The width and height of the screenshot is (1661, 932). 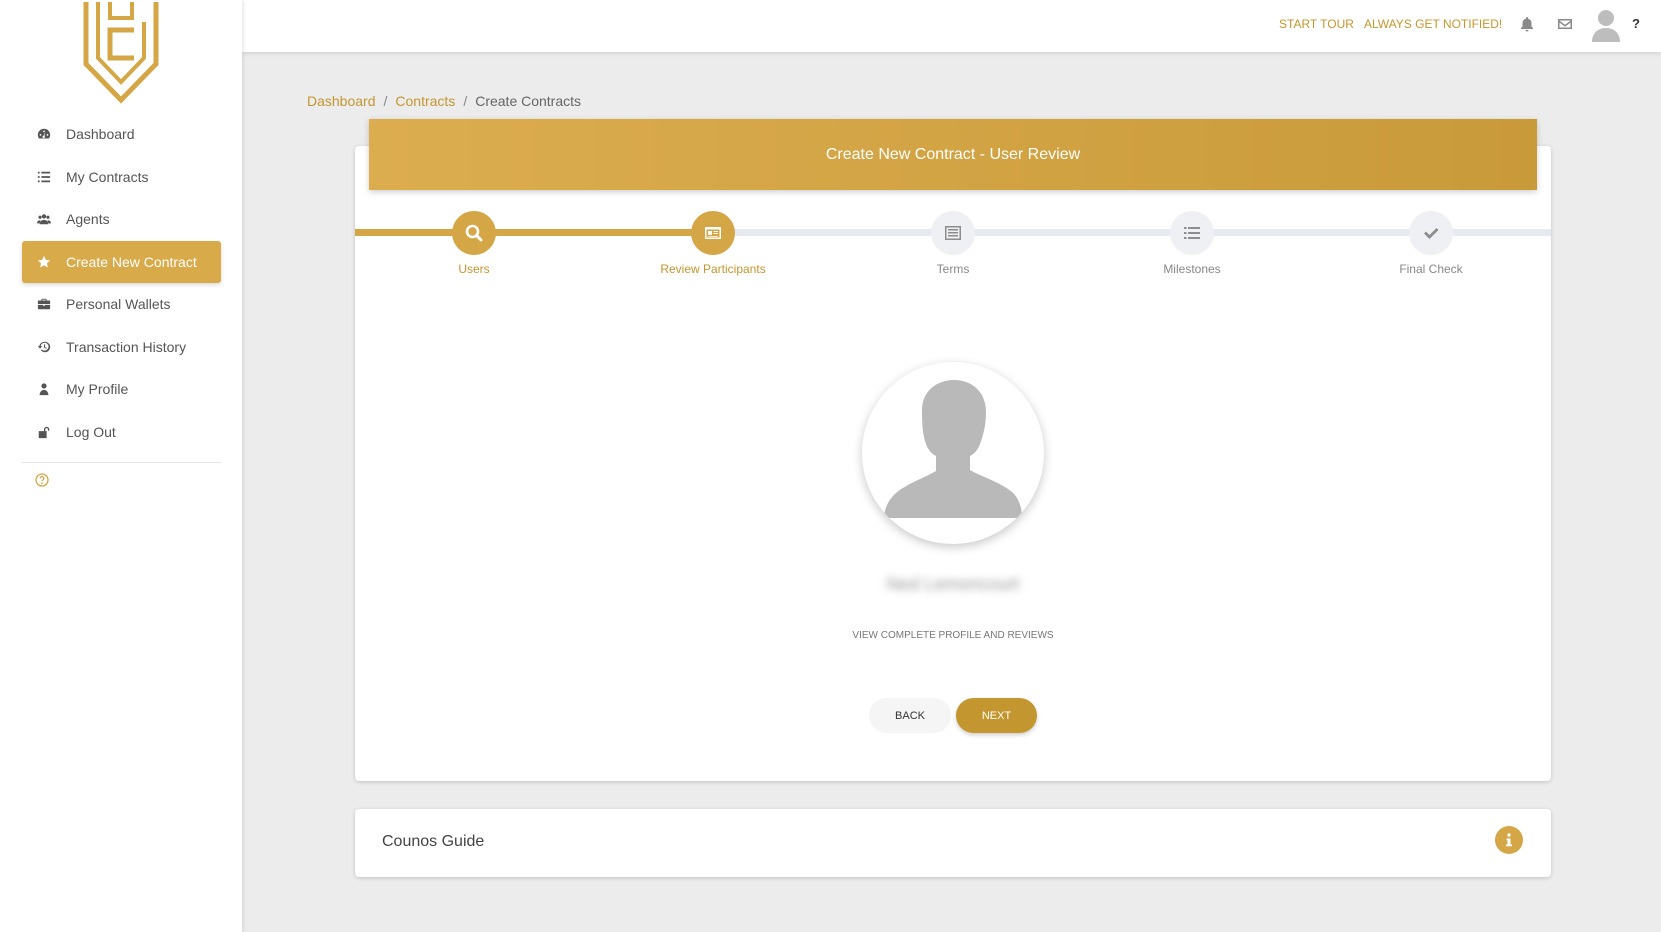 I want to click on sidebar-item-dashboard: Dashboard, so click(x=121, y=134).